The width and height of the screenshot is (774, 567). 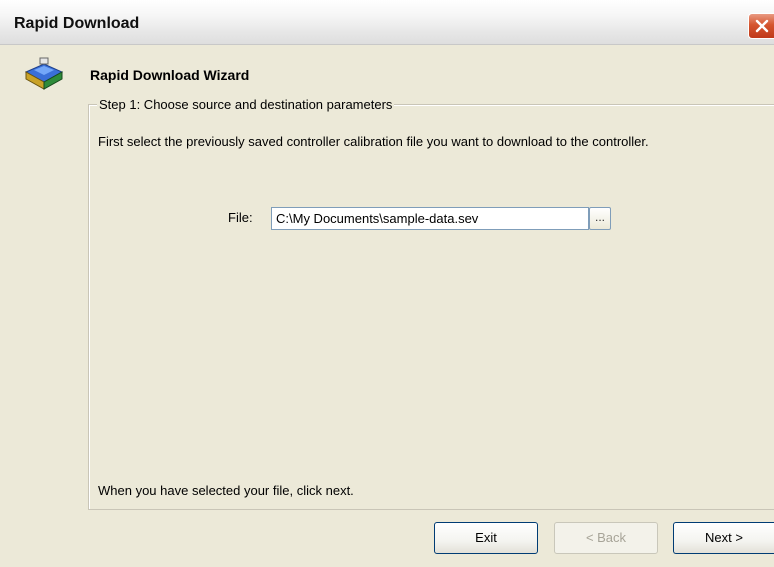 I want to click on file-label: File:, so click(x=240, y=217).